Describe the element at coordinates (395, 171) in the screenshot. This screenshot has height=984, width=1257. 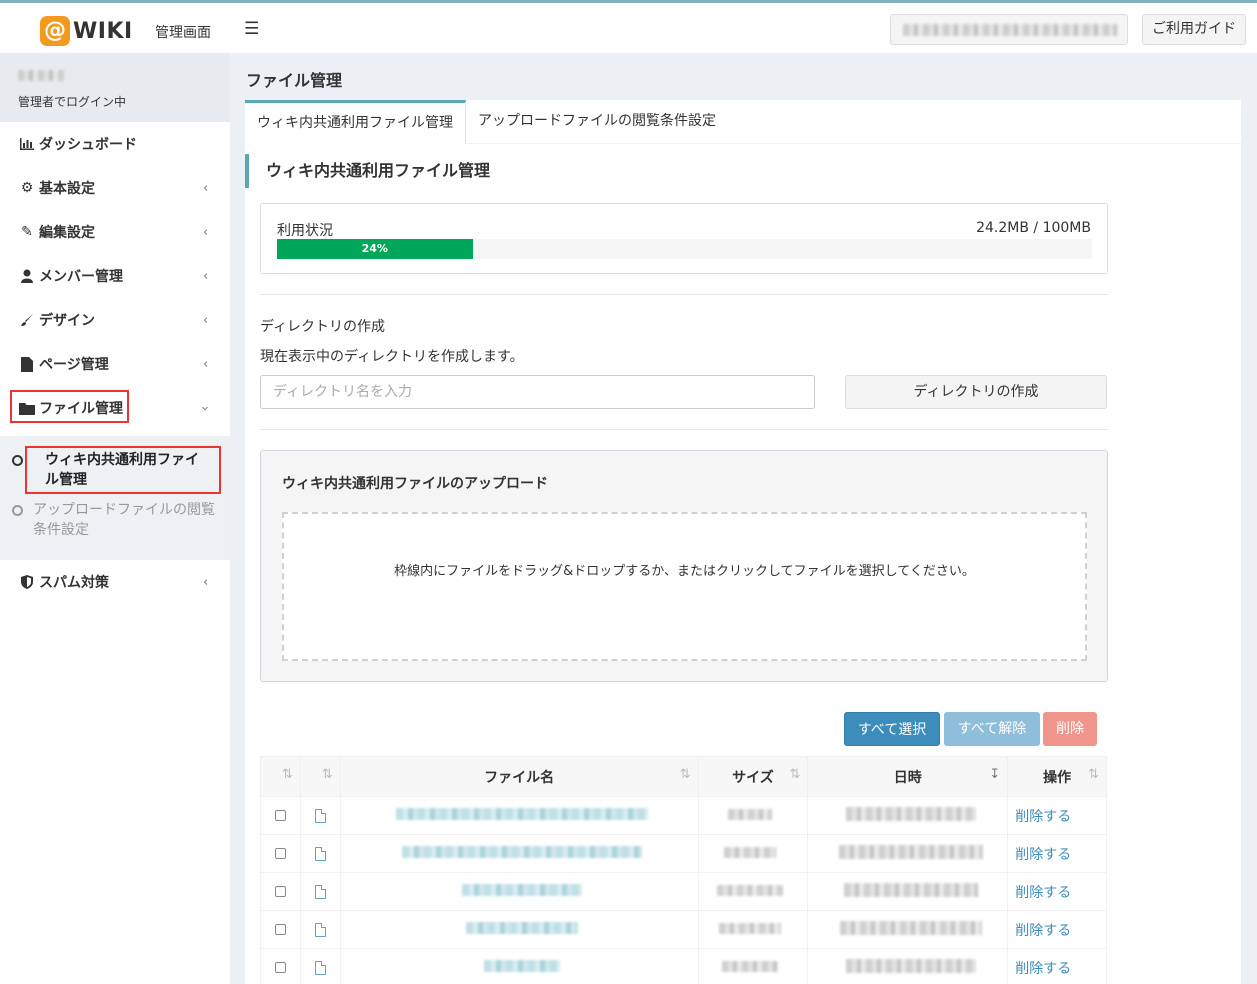
I see `section-title: ウィキ内共通利用ファイル管理` at that location.